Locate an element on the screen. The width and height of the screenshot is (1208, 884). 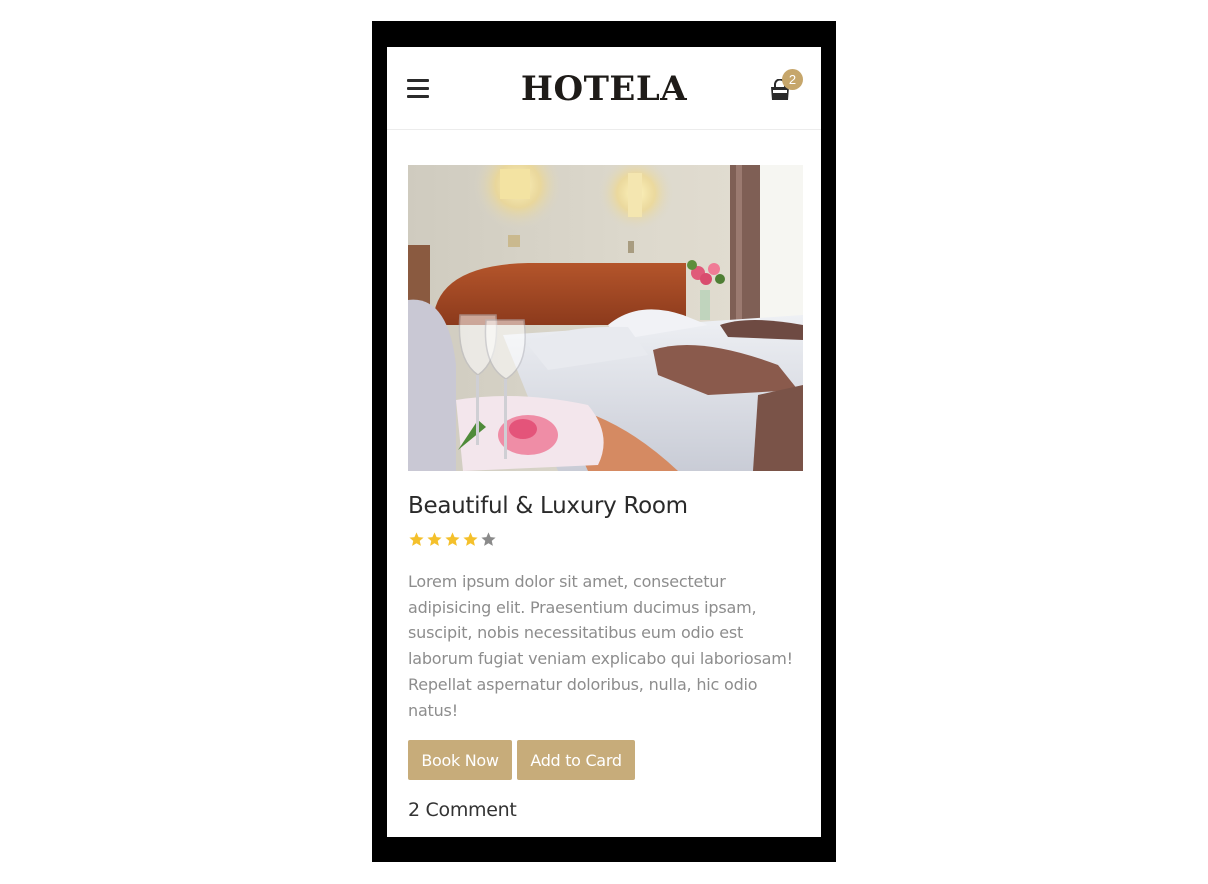
comment-count: 2 Comment is located at coordinates (462, 810).